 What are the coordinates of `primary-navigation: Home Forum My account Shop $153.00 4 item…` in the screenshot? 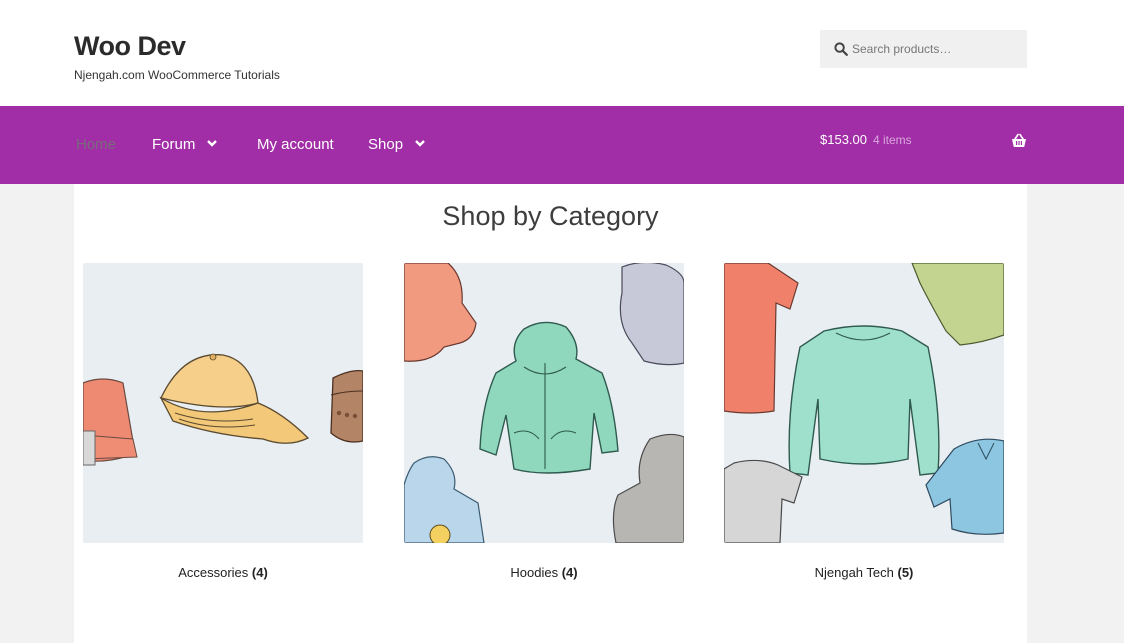 It's located at (562, 145).